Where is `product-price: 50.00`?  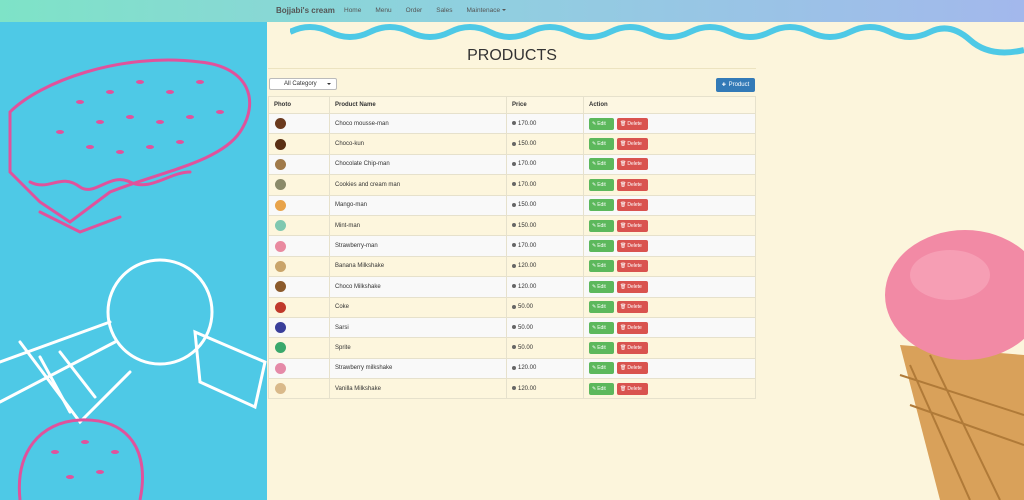
product-price: 50.00 is located at coordinates (526, 347).